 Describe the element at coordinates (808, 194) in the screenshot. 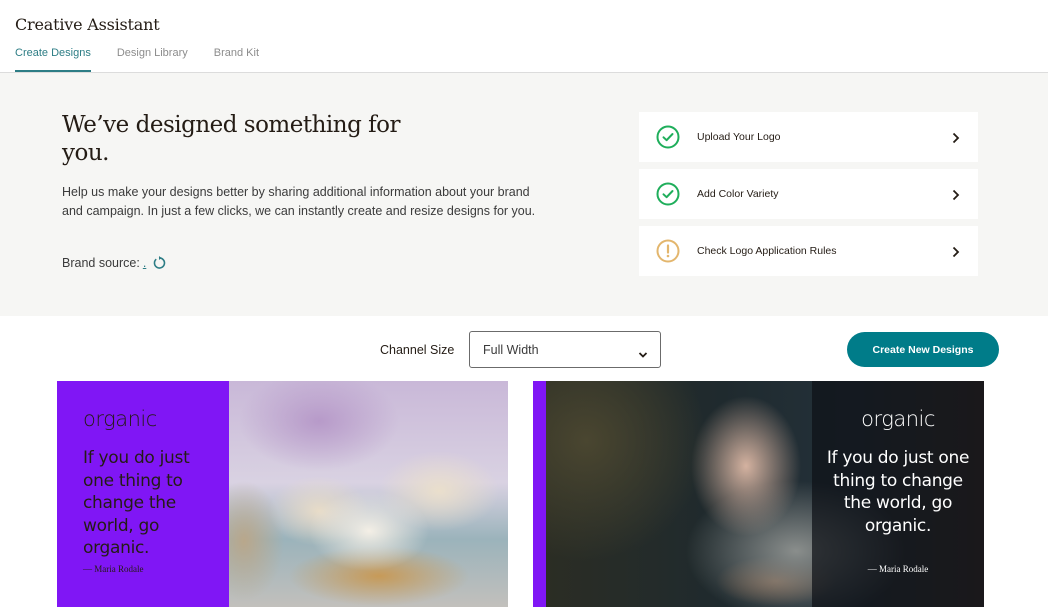

I see `checklist-item-color-variety: Add Color Variety` at that location.